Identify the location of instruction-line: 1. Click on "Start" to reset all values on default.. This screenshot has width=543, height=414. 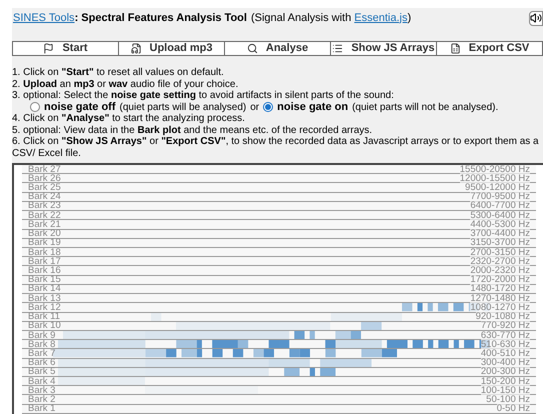
(118, 72).